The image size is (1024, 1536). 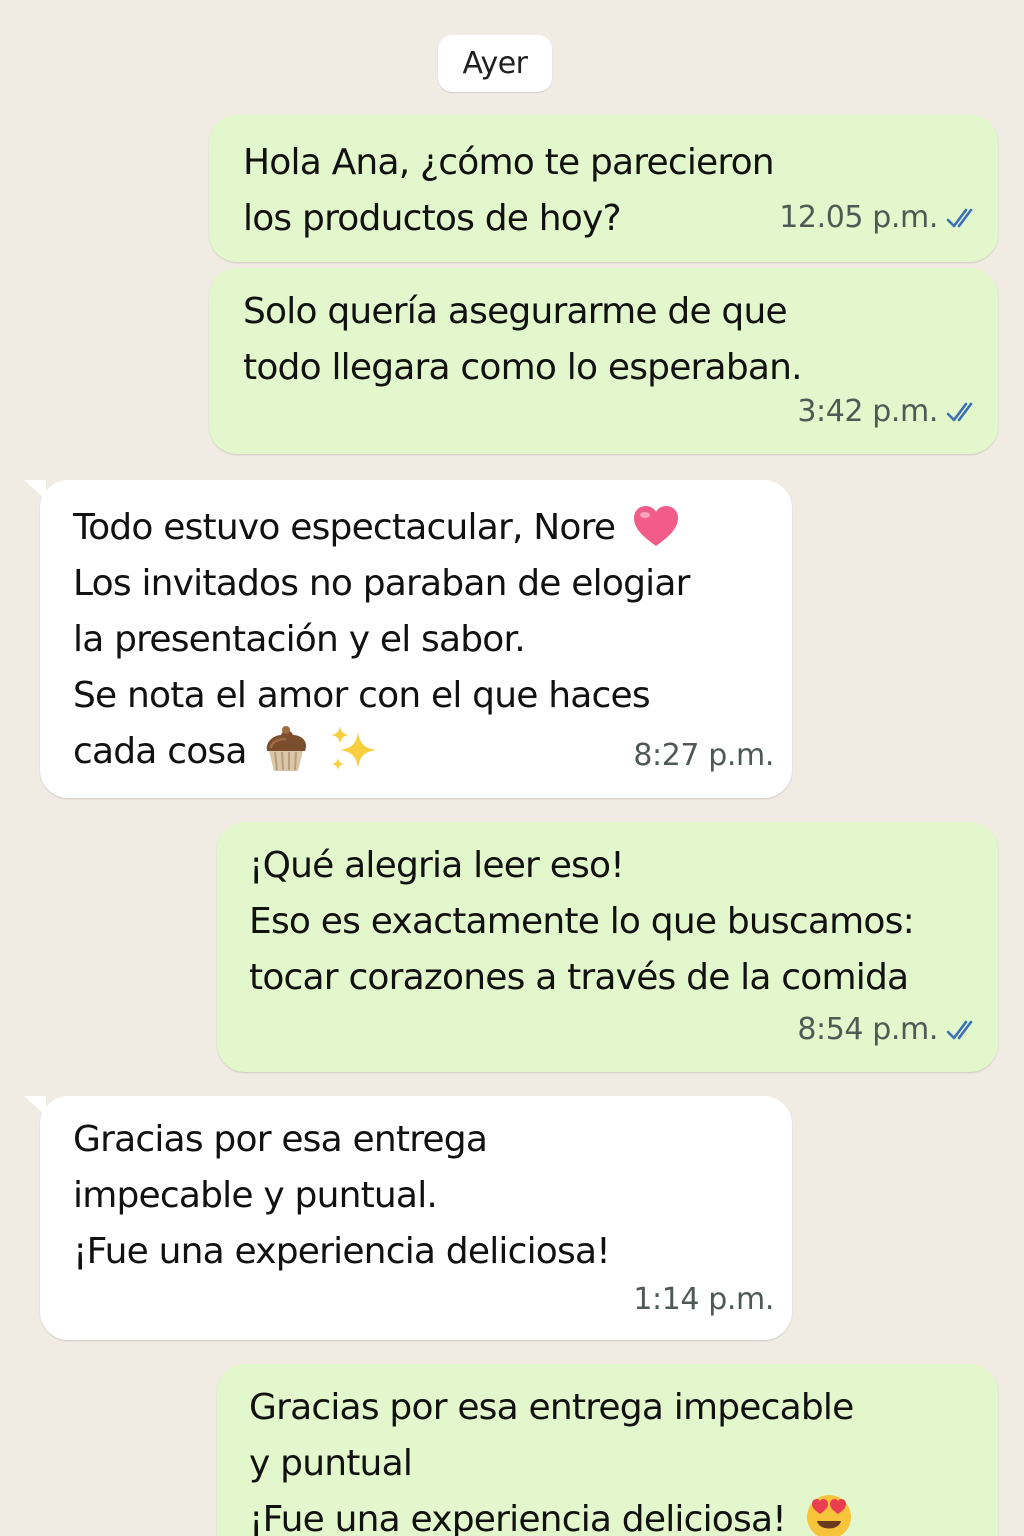 I want to click on message-text-line: ¡Fue una experiencia deliciosa!, so click(x=616, y=1514).